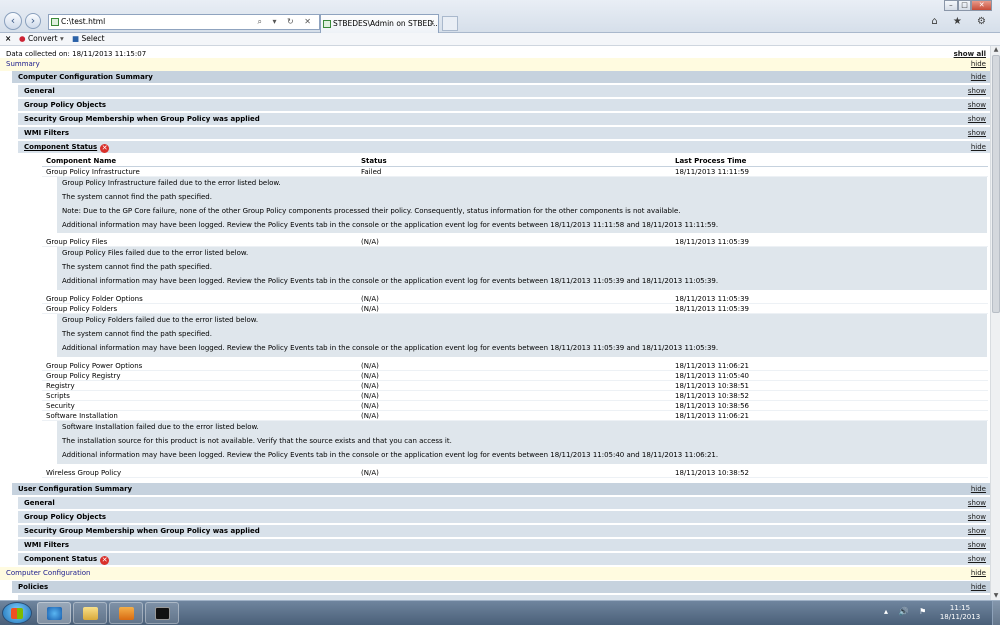 The width and height of the screenshot is (1000, 625). I want to click on scrollbar-thumb, so click(996, 184).